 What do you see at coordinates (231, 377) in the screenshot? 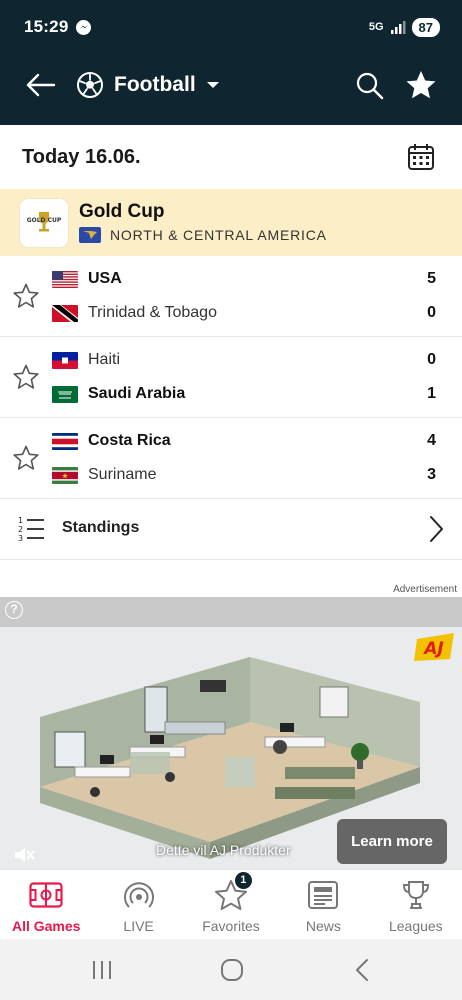
I see `match-row: Haiti 0 Saudi Arabia 1` at bounding box center [231, 377].